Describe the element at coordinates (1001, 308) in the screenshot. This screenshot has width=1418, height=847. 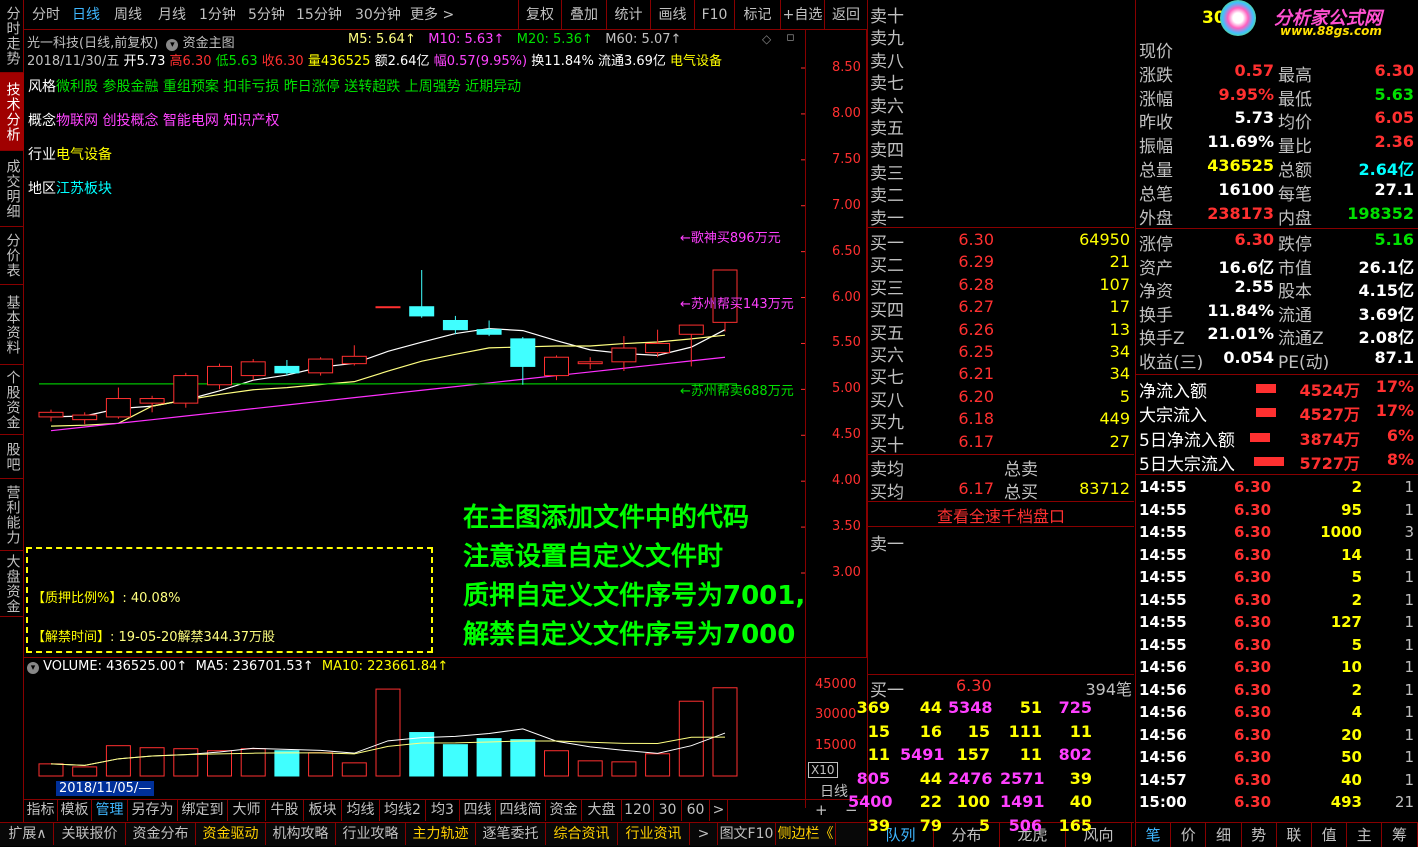
I see `buy-row: 买四 6.27 17` at that location.